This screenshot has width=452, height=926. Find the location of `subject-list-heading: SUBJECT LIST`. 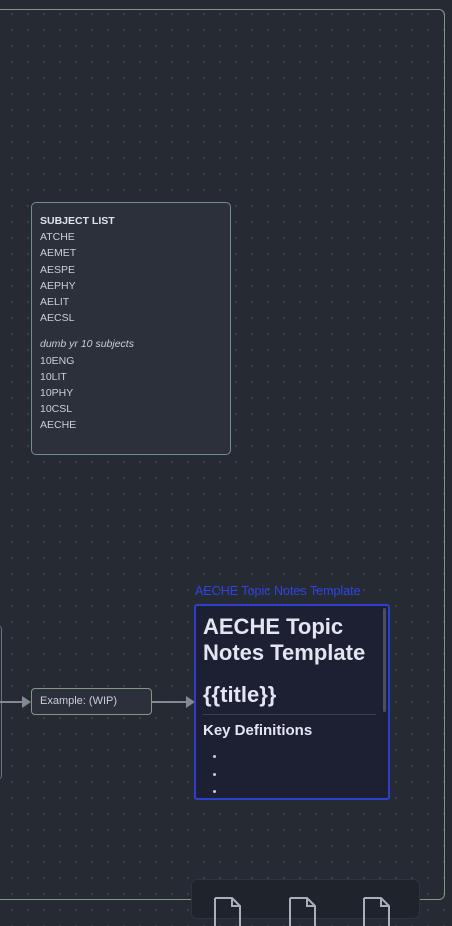

subject-list-heading: SUBJECT LIST is located at coordinates (77, 221).